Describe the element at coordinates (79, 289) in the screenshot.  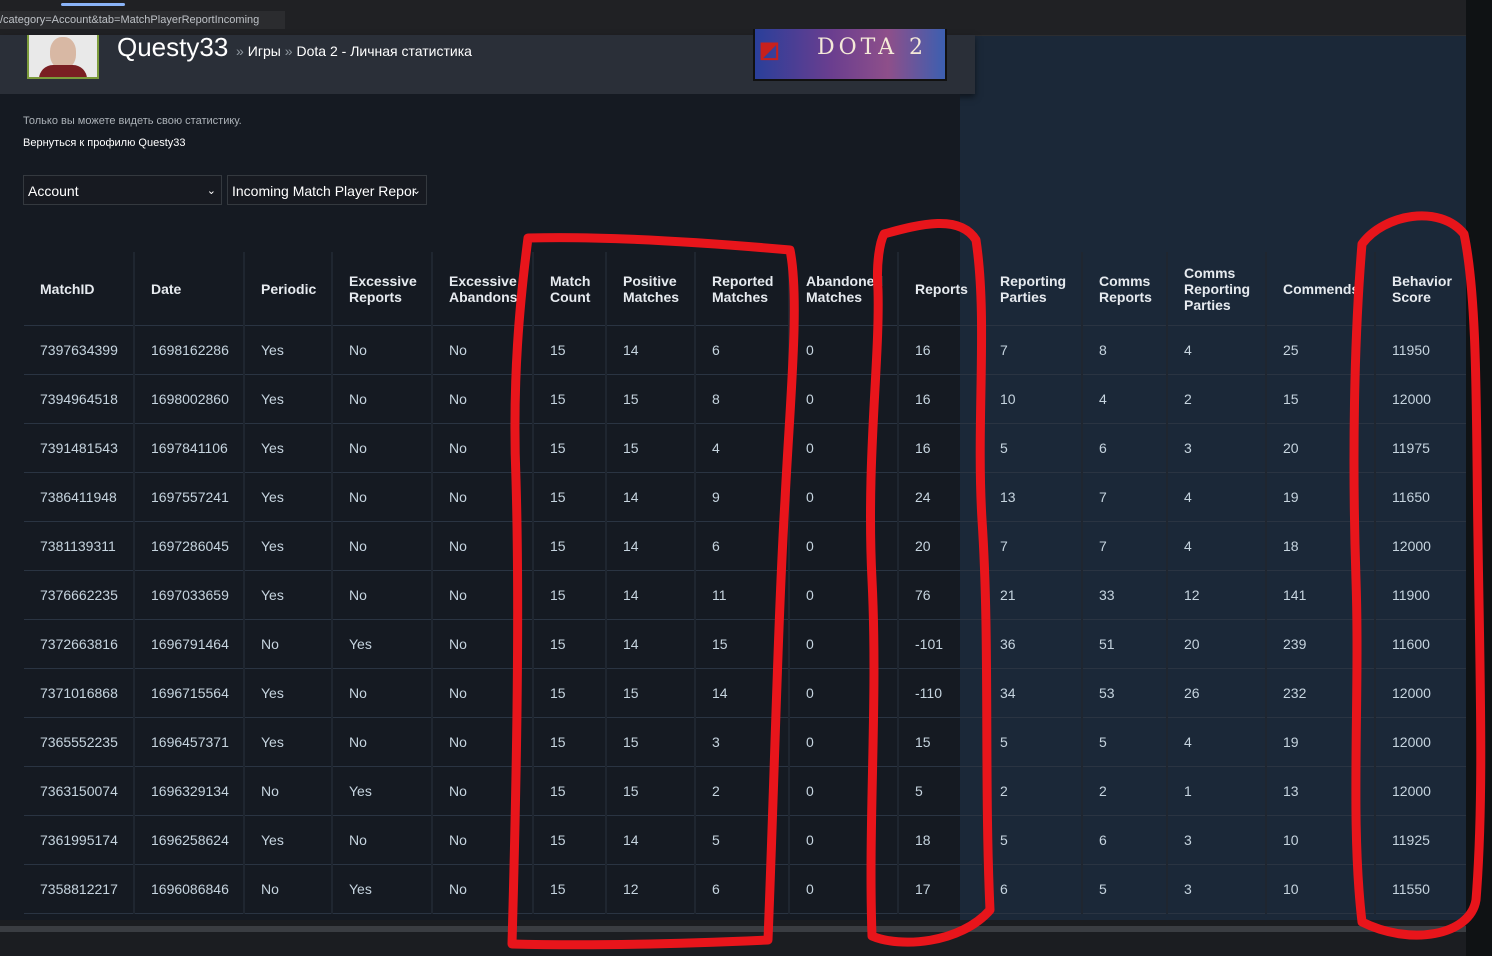
I see `column-header-matchid: MatchID` at that location.